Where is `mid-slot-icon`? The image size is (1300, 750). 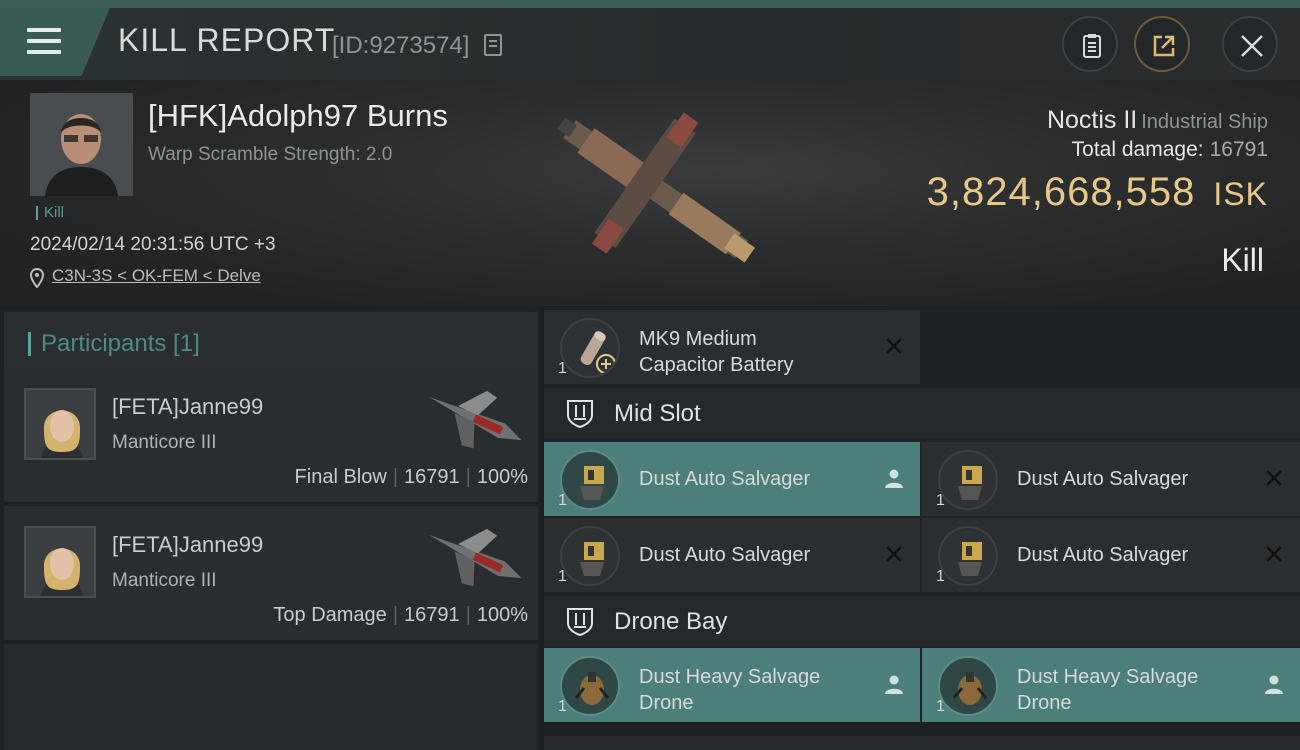
mid-slot-icon is located at coordinates (580, 414).